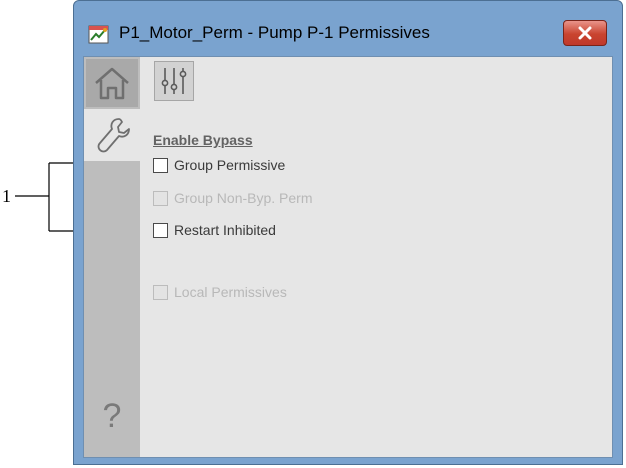 The width and height of the screenshot is (626, 468). I want to click on help-icon: ?, so click(112, 422).